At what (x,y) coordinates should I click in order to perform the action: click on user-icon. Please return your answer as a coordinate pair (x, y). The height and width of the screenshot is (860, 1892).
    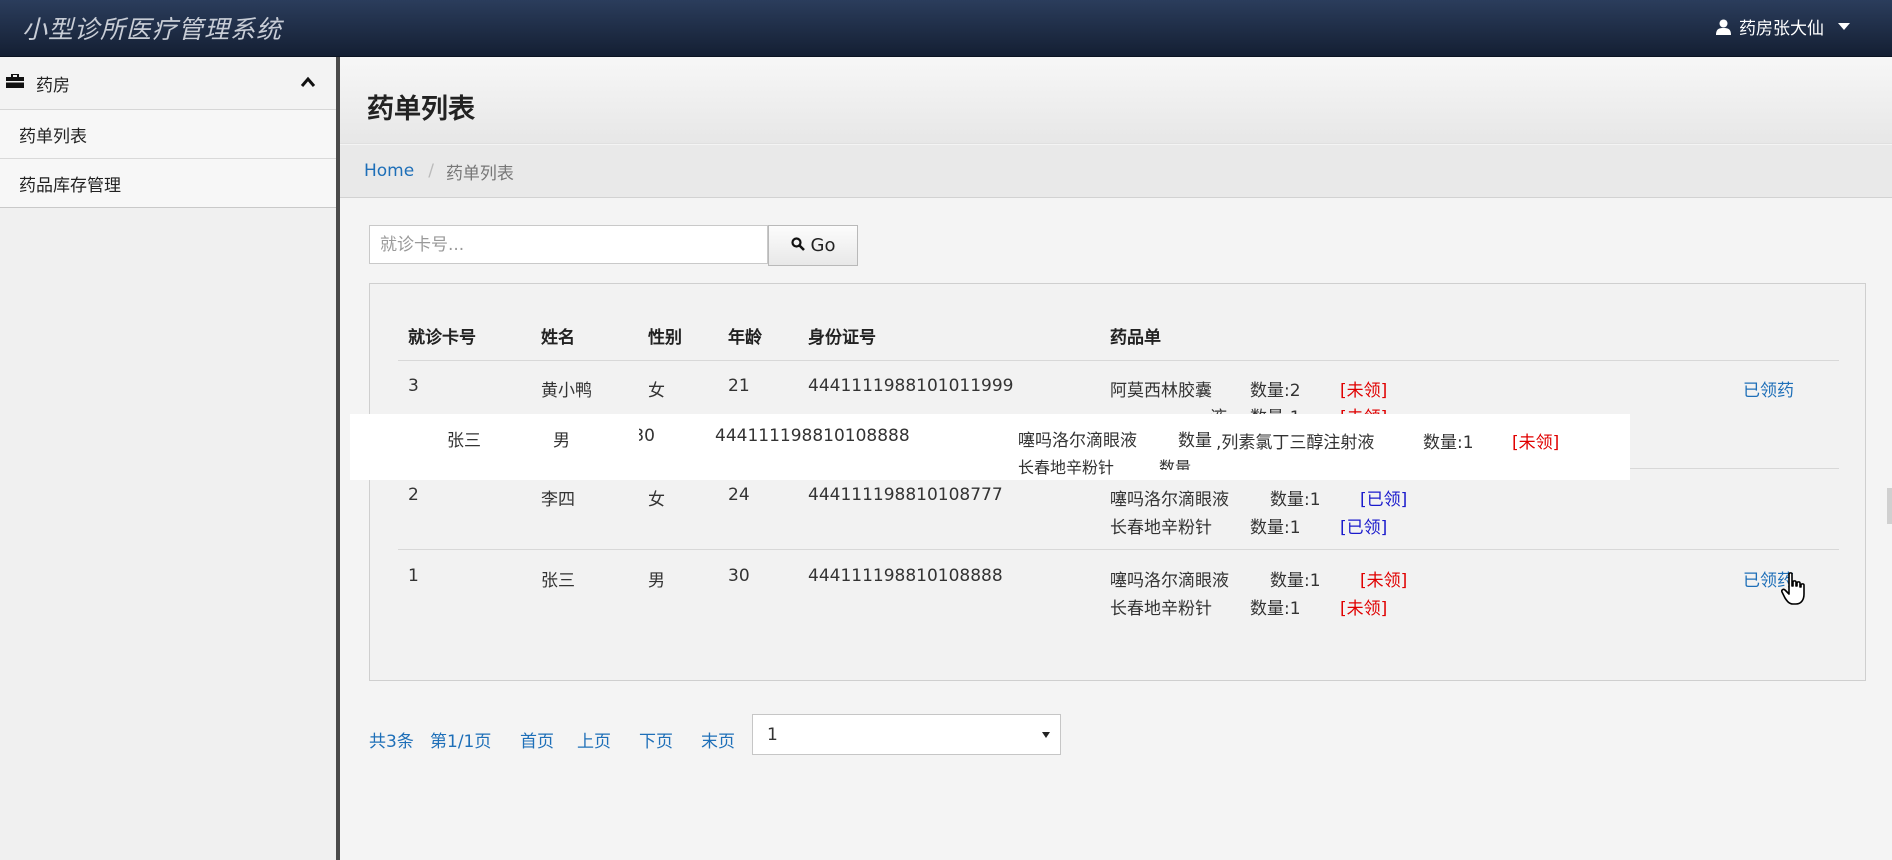
    Looking at the image, I should click on (1723, 27).